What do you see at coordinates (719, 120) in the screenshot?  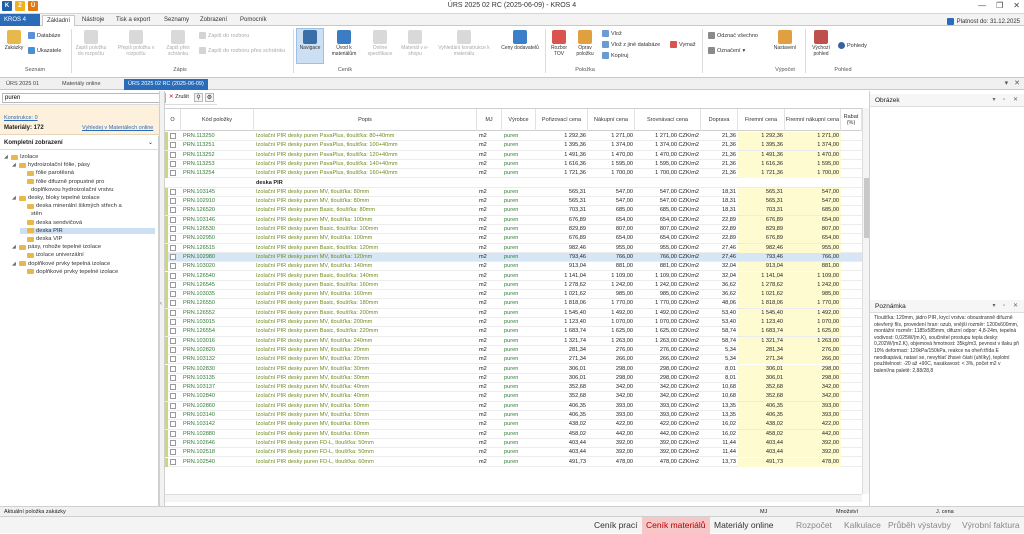 I see `column-header: Doprava` at bounding box center [719, 120].